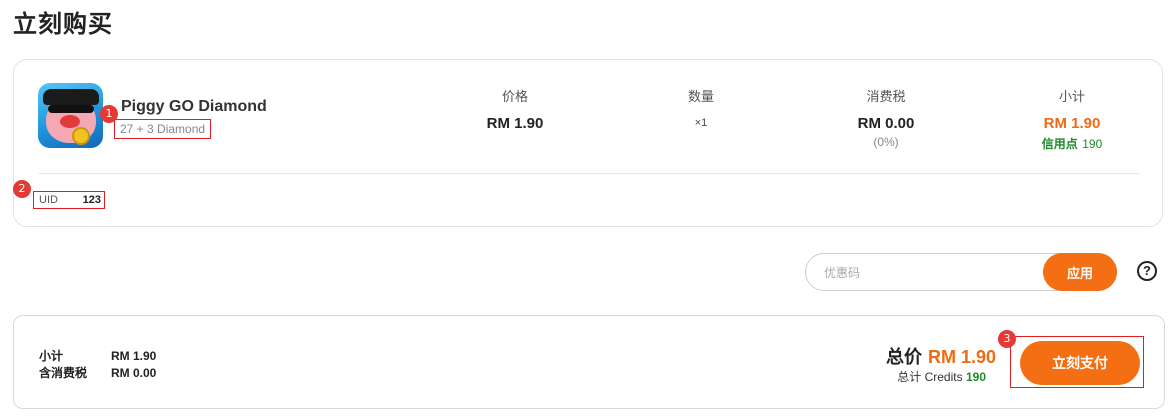  Describe the element at coordinates (886, 96) in the screenshot. I see `tax-label: 消费税` at that location.